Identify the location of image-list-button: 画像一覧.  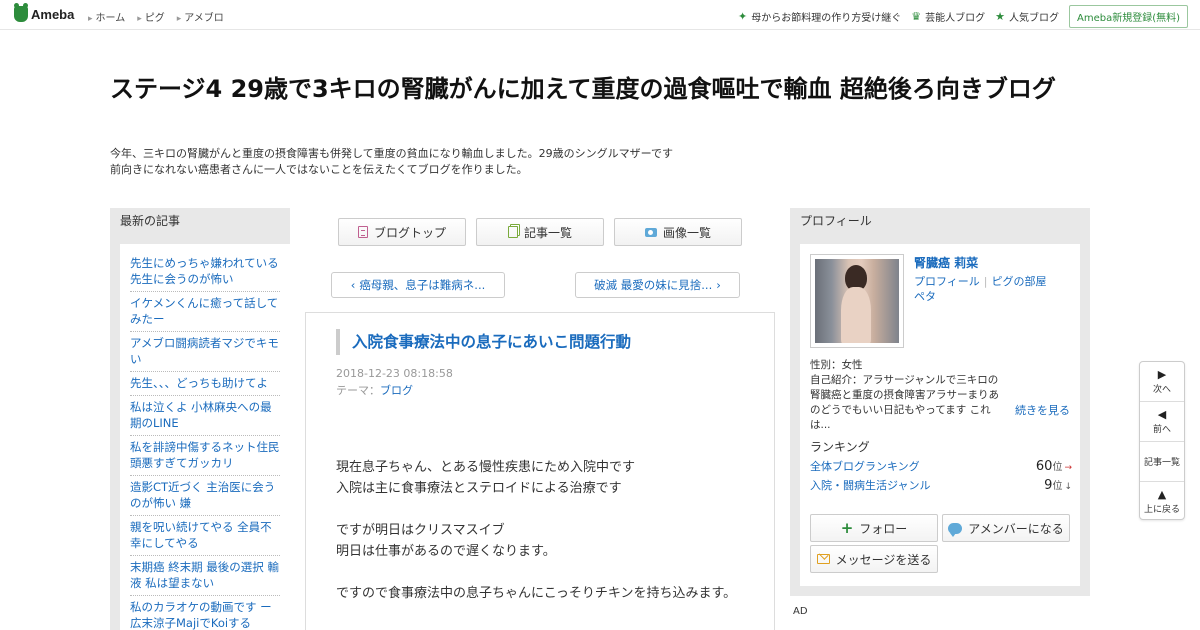
(678, 232).